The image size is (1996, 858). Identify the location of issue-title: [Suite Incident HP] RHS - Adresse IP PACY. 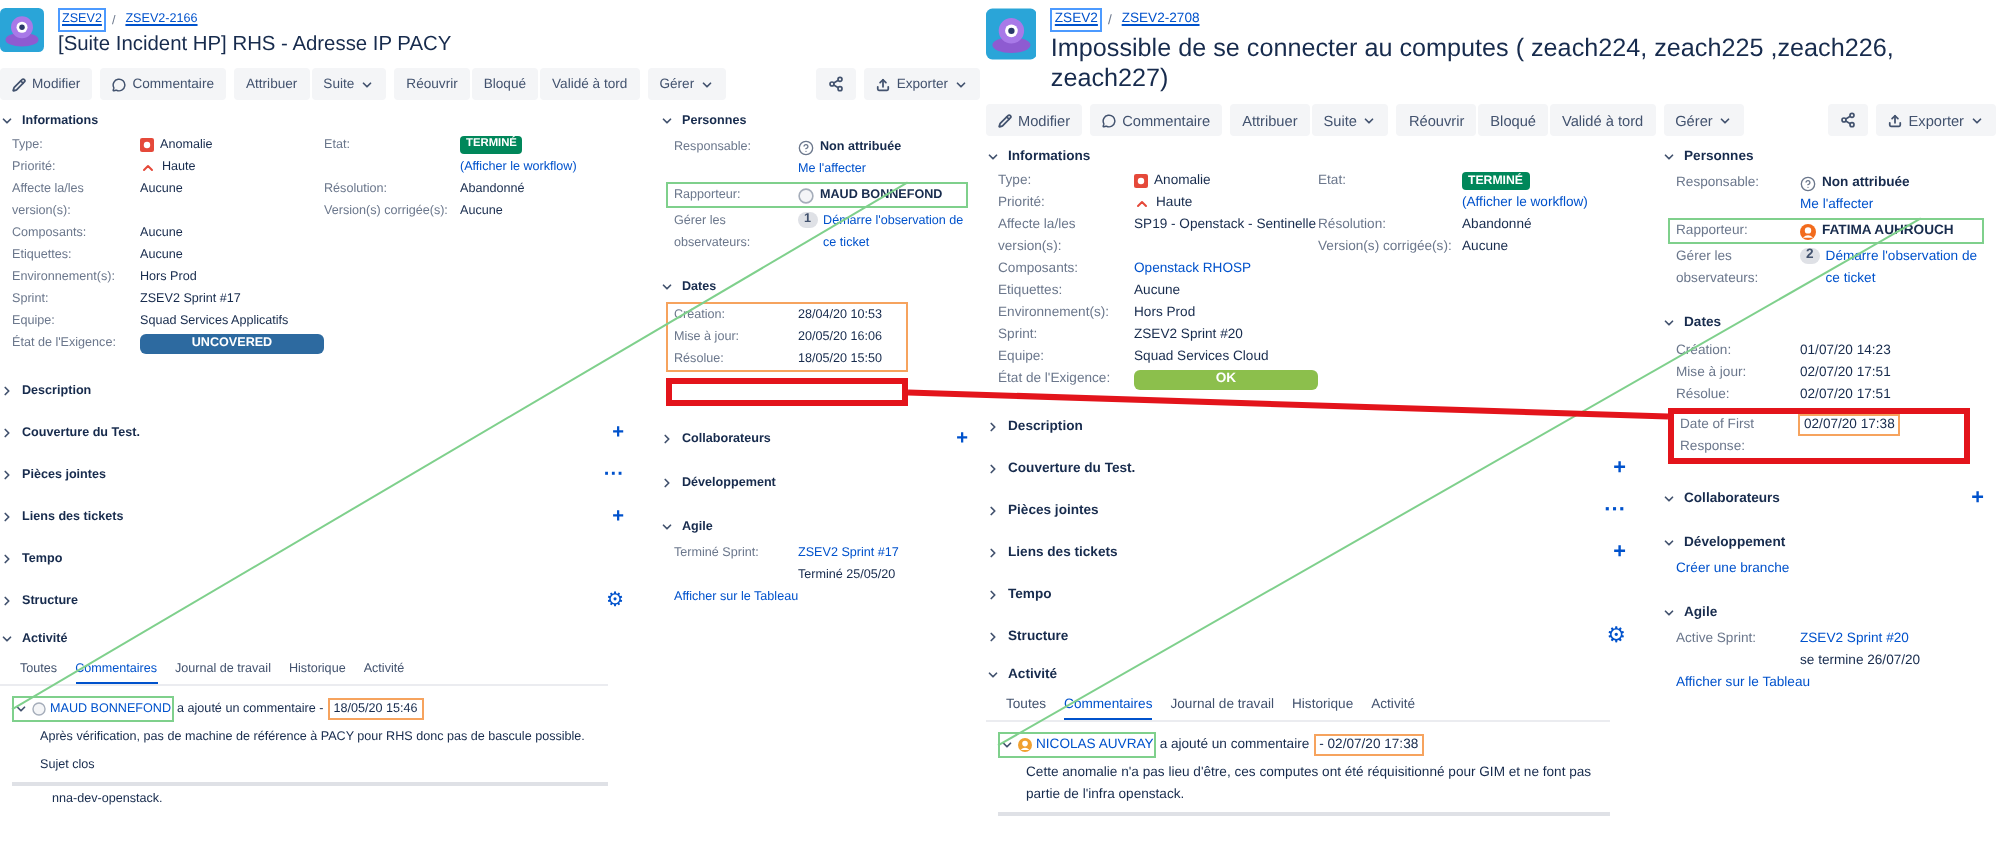
(255, 46).